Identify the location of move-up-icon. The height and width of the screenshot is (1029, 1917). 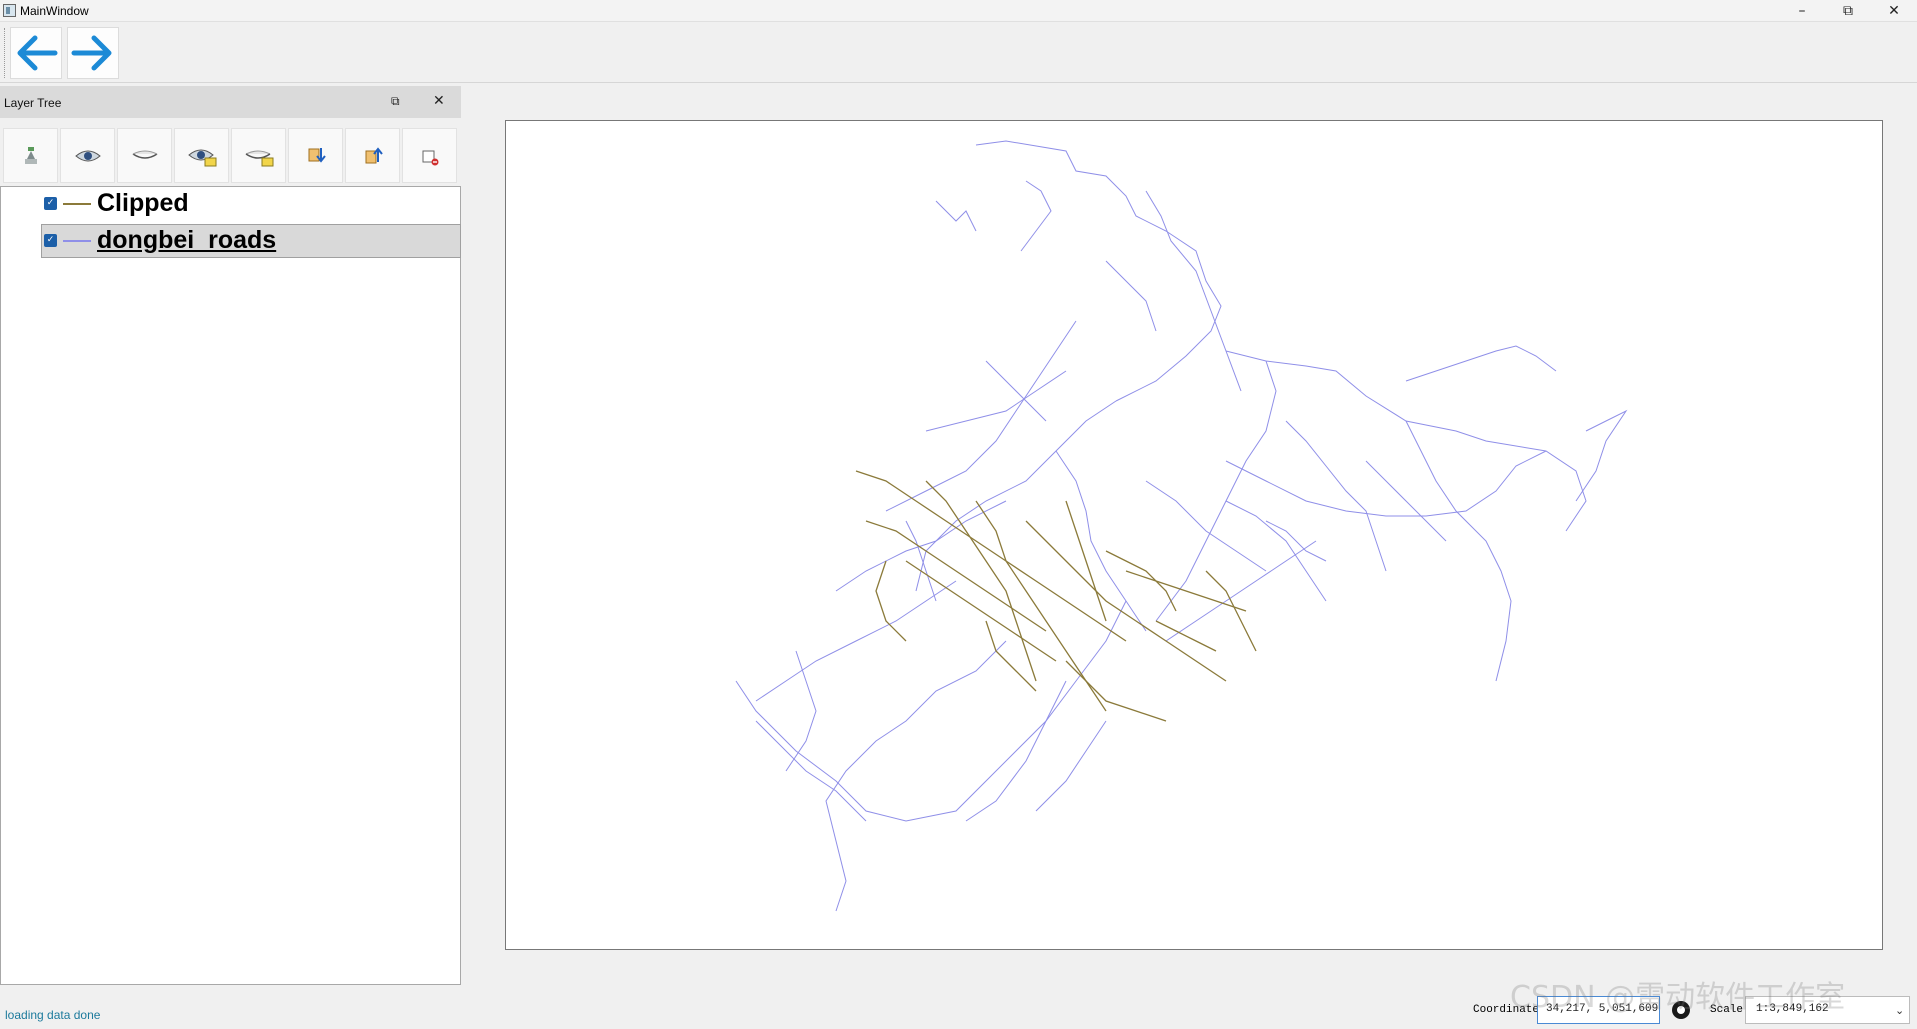
(374, 155).